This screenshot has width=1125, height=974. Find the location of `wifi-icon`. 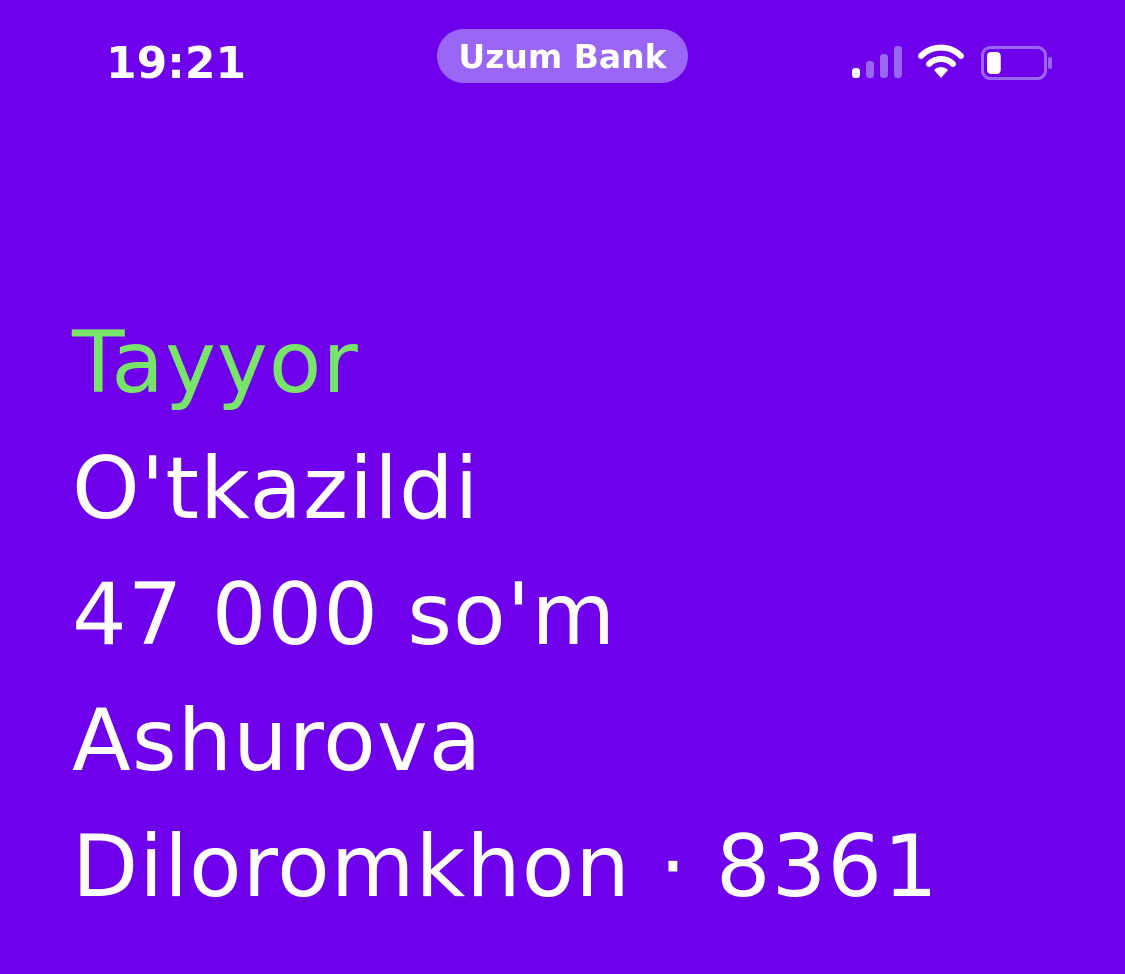

wifi-icon is located at coordinates (941, 61).